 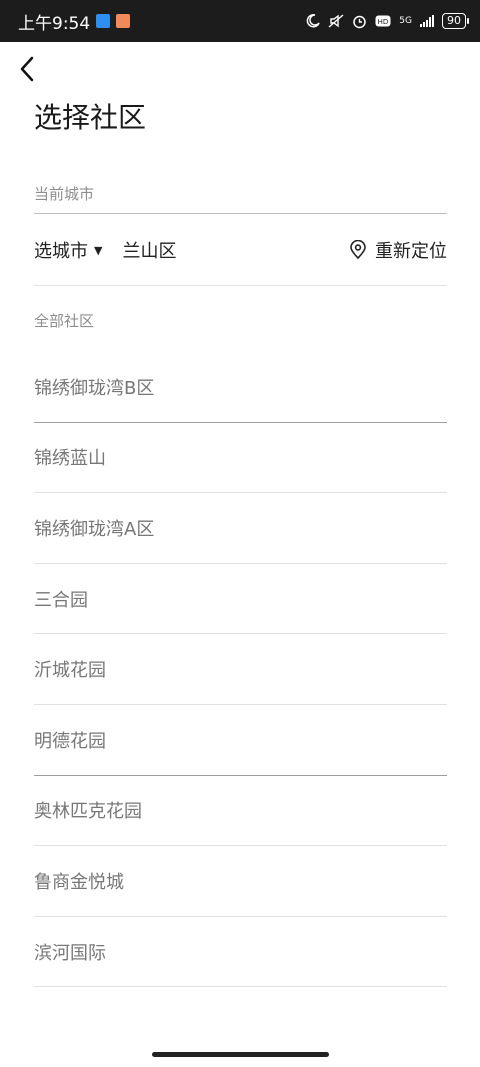 What do you see at coordinates (240, 1054) in the screenshot?
I see `home-indicator-bar` at bounding box center [240, 1054].